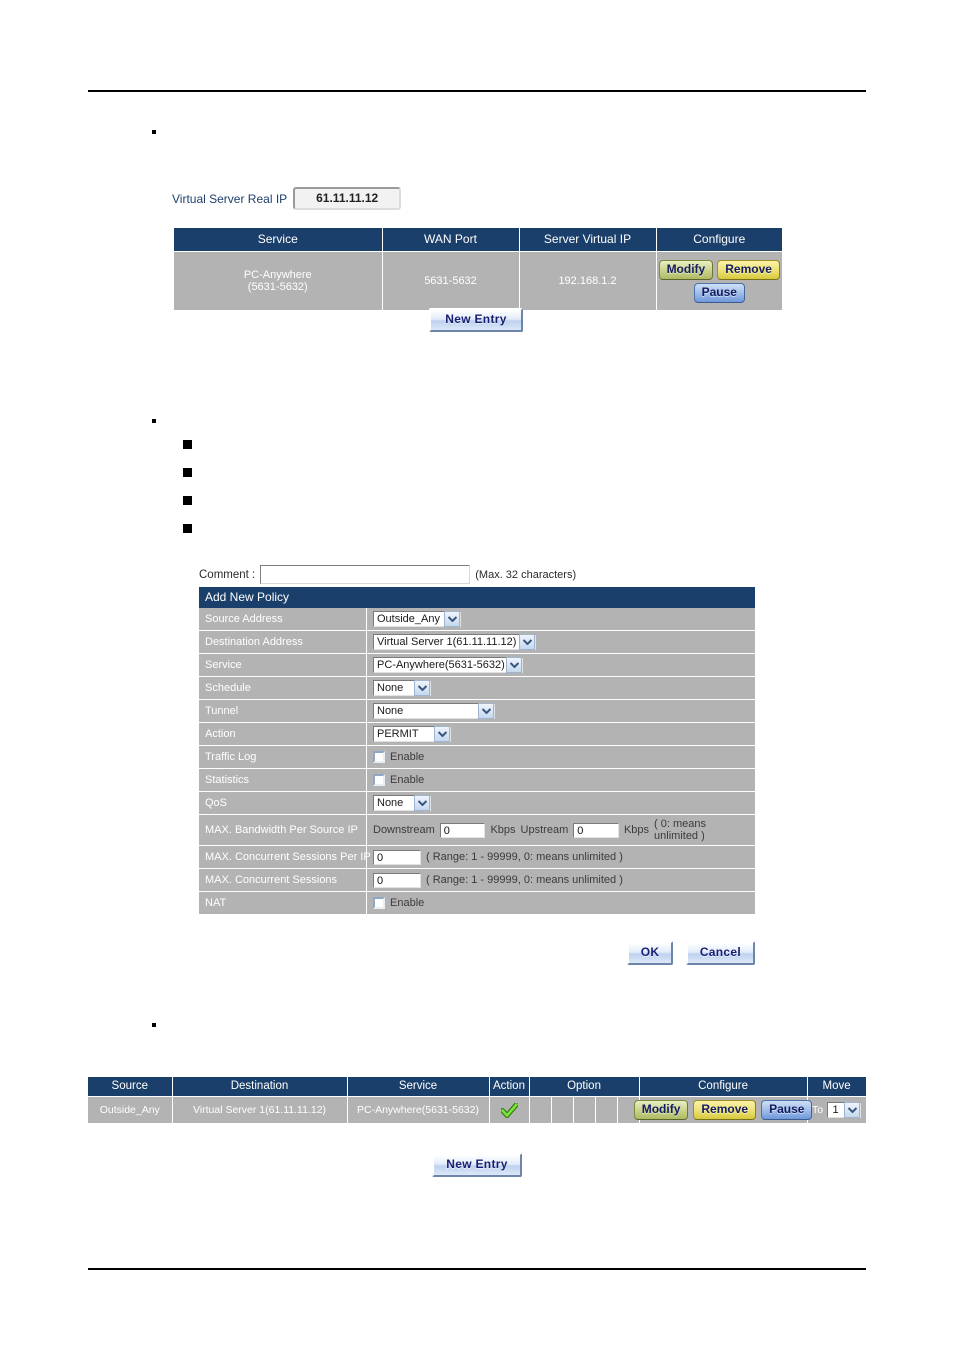  Describe the element at coordinates (260, 1109) in the screenshot. I see `cell-destination: Virtual Server 1(61.11.11.12)` at that location.